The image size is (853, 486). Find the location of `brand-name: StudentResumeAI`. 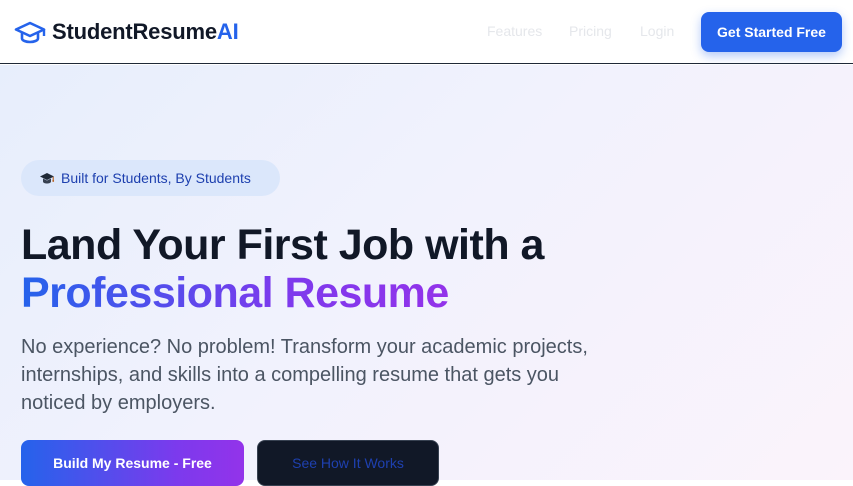

brand-name: StudentResumeAI is located at coordinates (145, 32).